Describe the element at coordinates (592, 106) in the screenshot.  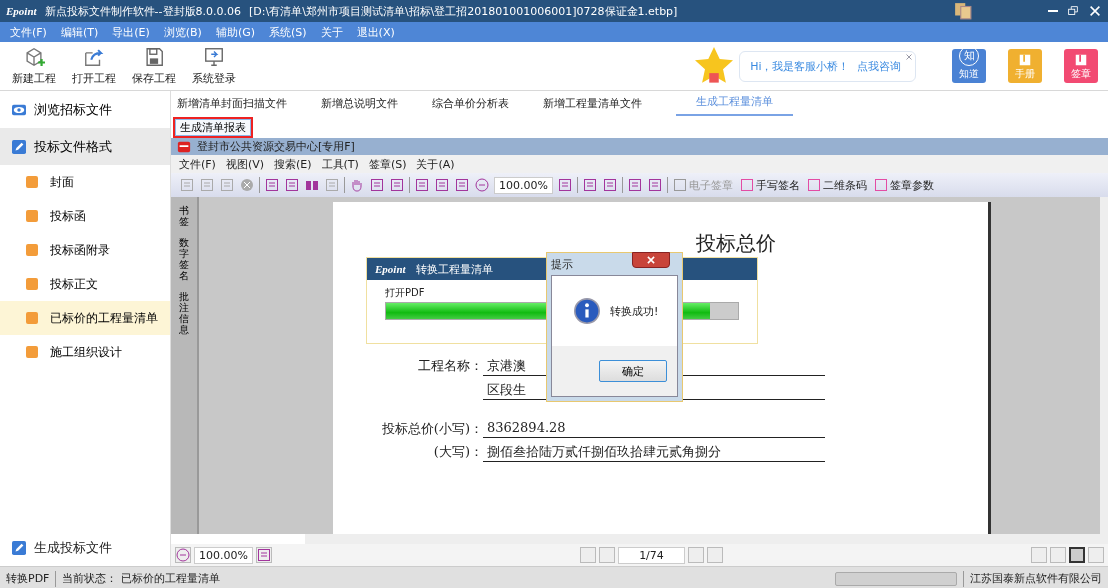
I see `tab: 新增工程量清单文件` at that location.